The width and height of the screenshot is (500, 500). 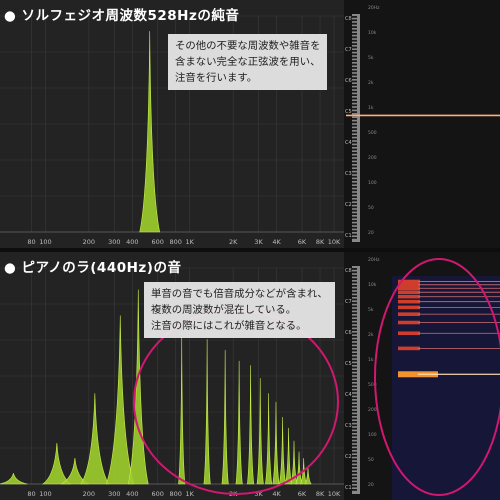 What do you see at coordinates (89, 242) in the screenshot?
I see `freq-tick-label: 200` at bounding box center [89, 242].